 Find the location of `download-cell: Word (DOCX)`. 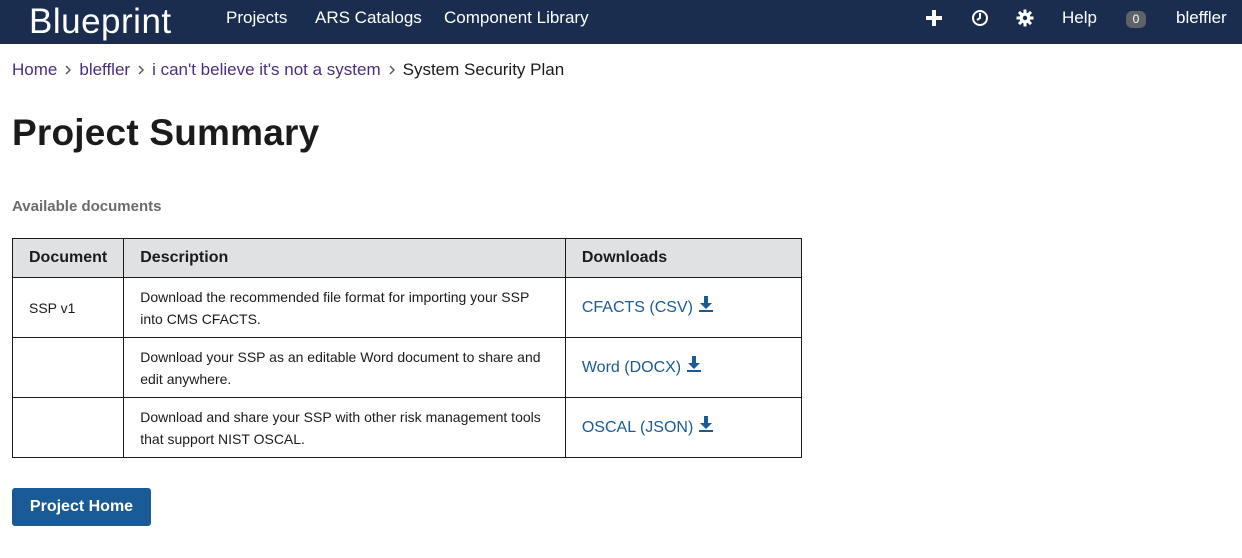

download-cell: Word (DOCX) is located at coordinates (683, 367).